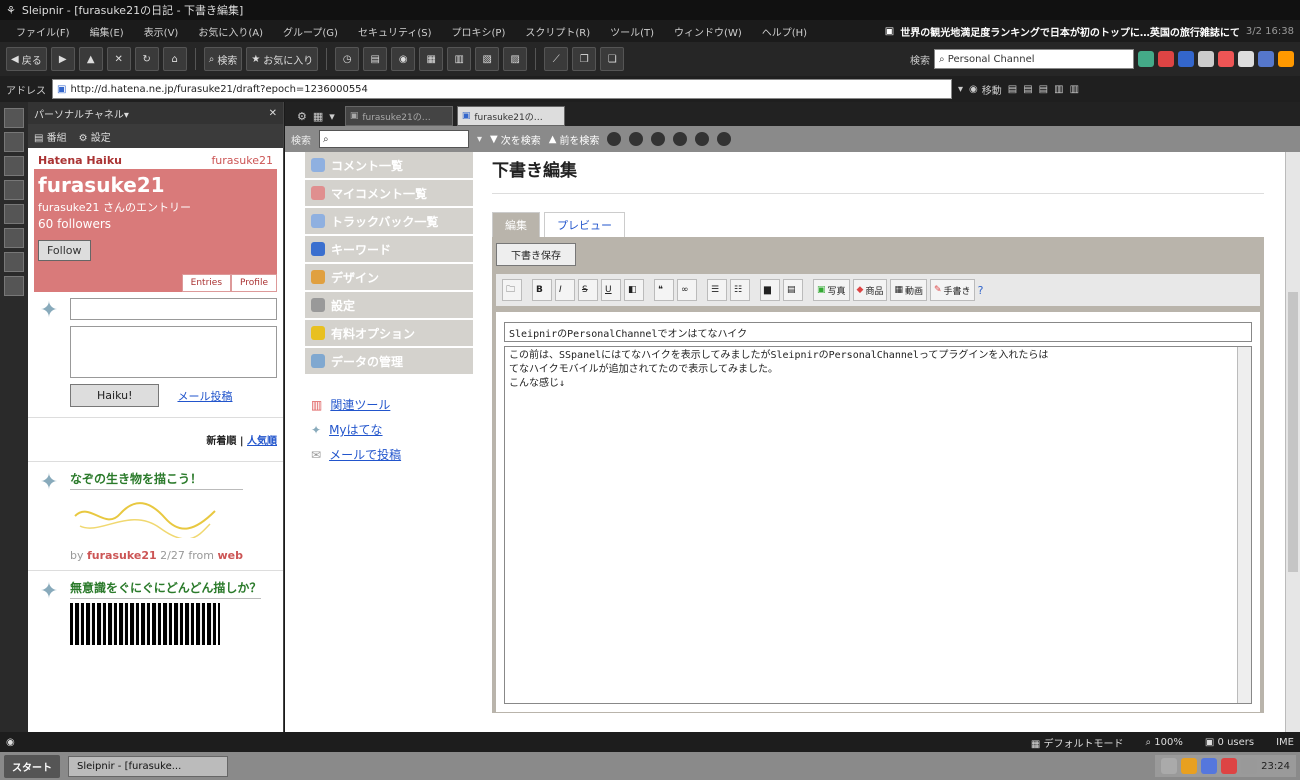 The height and width of the screenshot is (780, 1300). What do you see at coordinates (793, 290) in the screenshot?
I see `table-button: ▤` at bounding box center [793, 290].